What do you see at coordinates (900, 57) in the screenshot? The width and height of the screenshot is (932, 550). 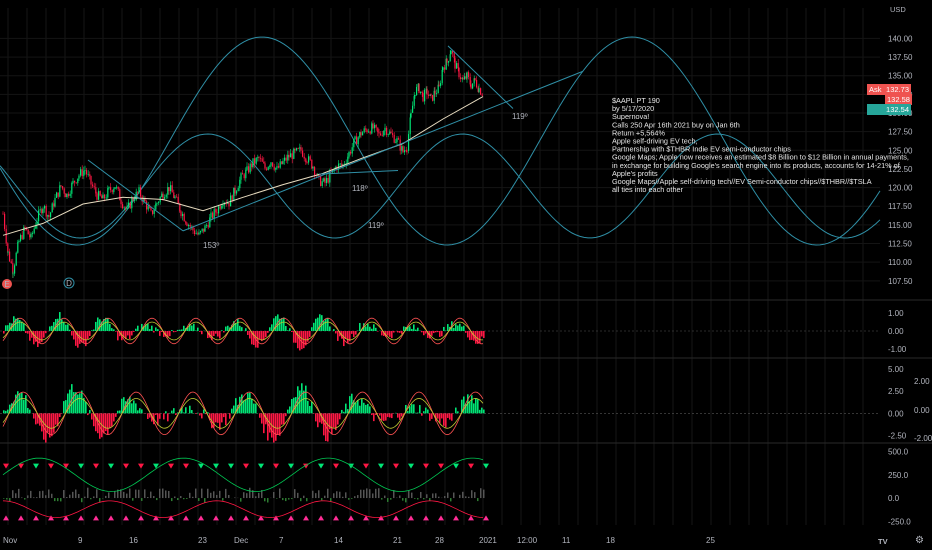 I see `price-tick: 137.50` at bounding box center [900, 57].